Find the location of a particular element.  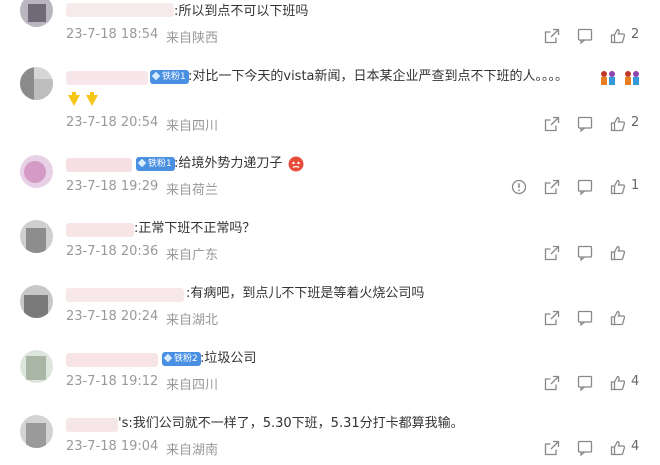

comment-item: 铁粉2 :垃圾公司 23-7-18 19:12 来自四川 is located at coordinates (330, 370).